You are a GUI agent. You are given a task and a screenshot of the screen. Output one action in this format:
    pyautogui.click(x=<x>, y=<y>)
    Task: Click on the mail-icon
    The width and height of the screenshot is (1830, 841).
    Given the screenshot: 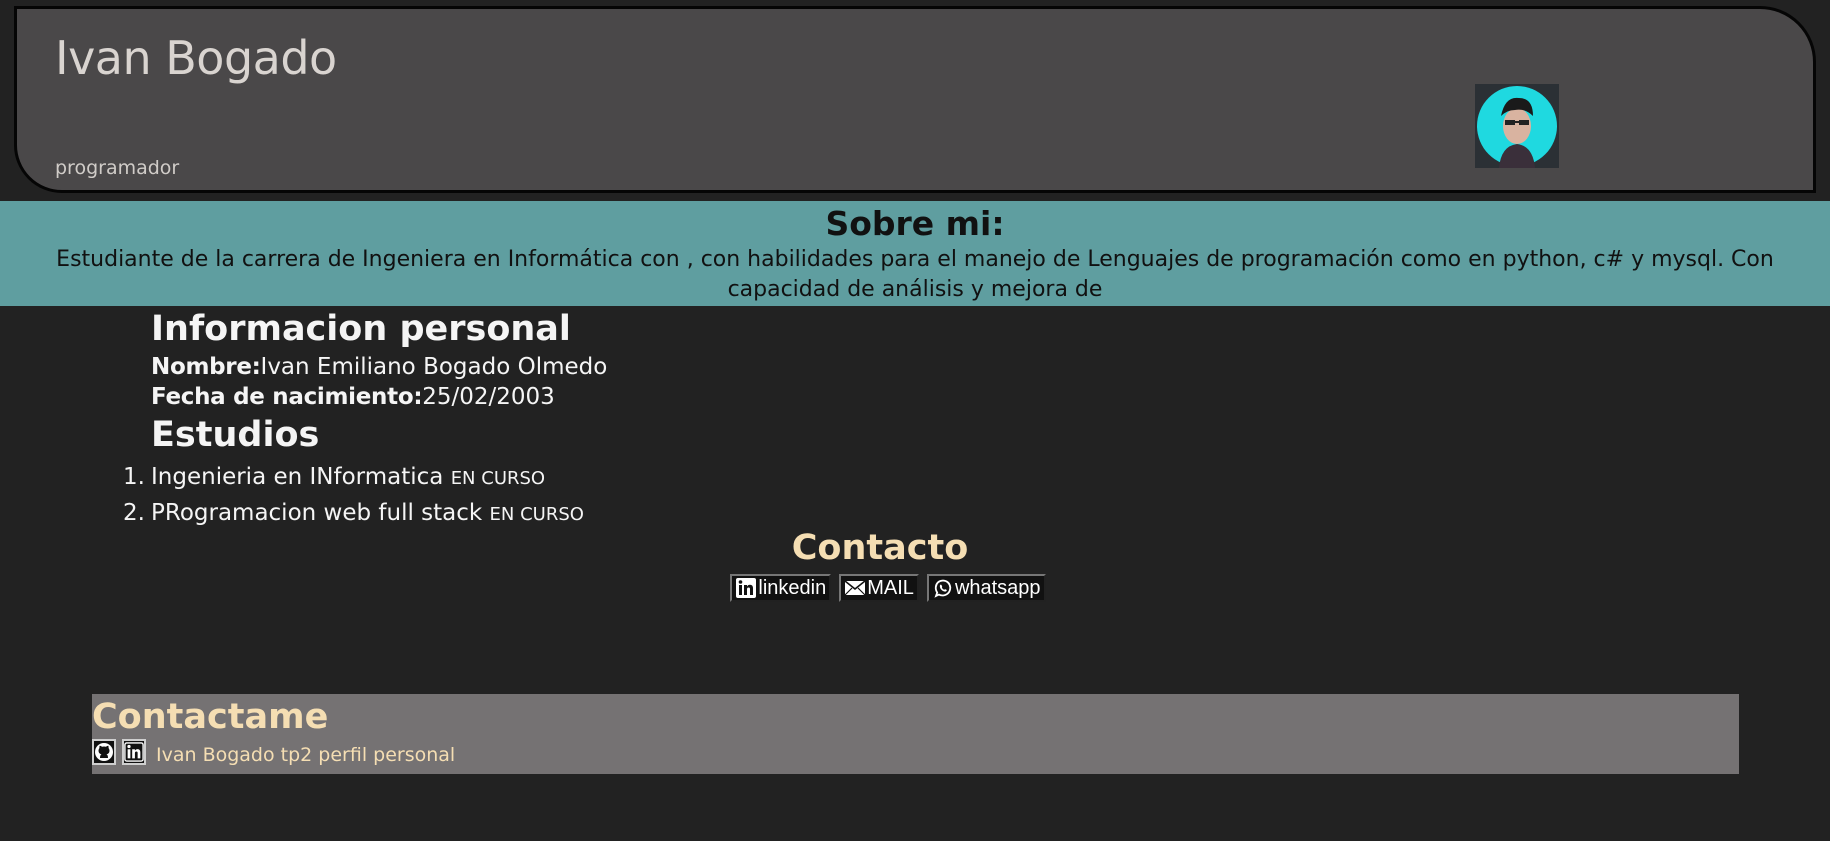 What is the action you would take?
    pyautogui.click(x=855, y=588)
    